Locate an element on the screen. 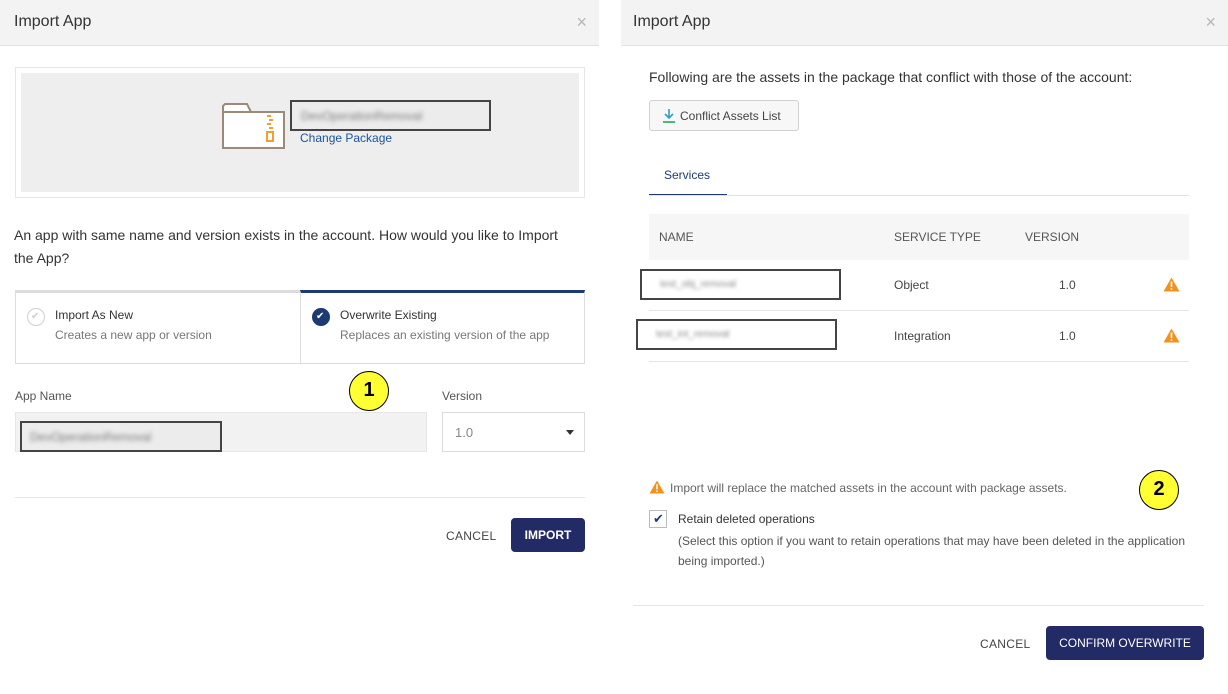 Image resolution: width=1228 pixels, height=694 pixels. tab-services: Services is located at coordinates (688, 178).